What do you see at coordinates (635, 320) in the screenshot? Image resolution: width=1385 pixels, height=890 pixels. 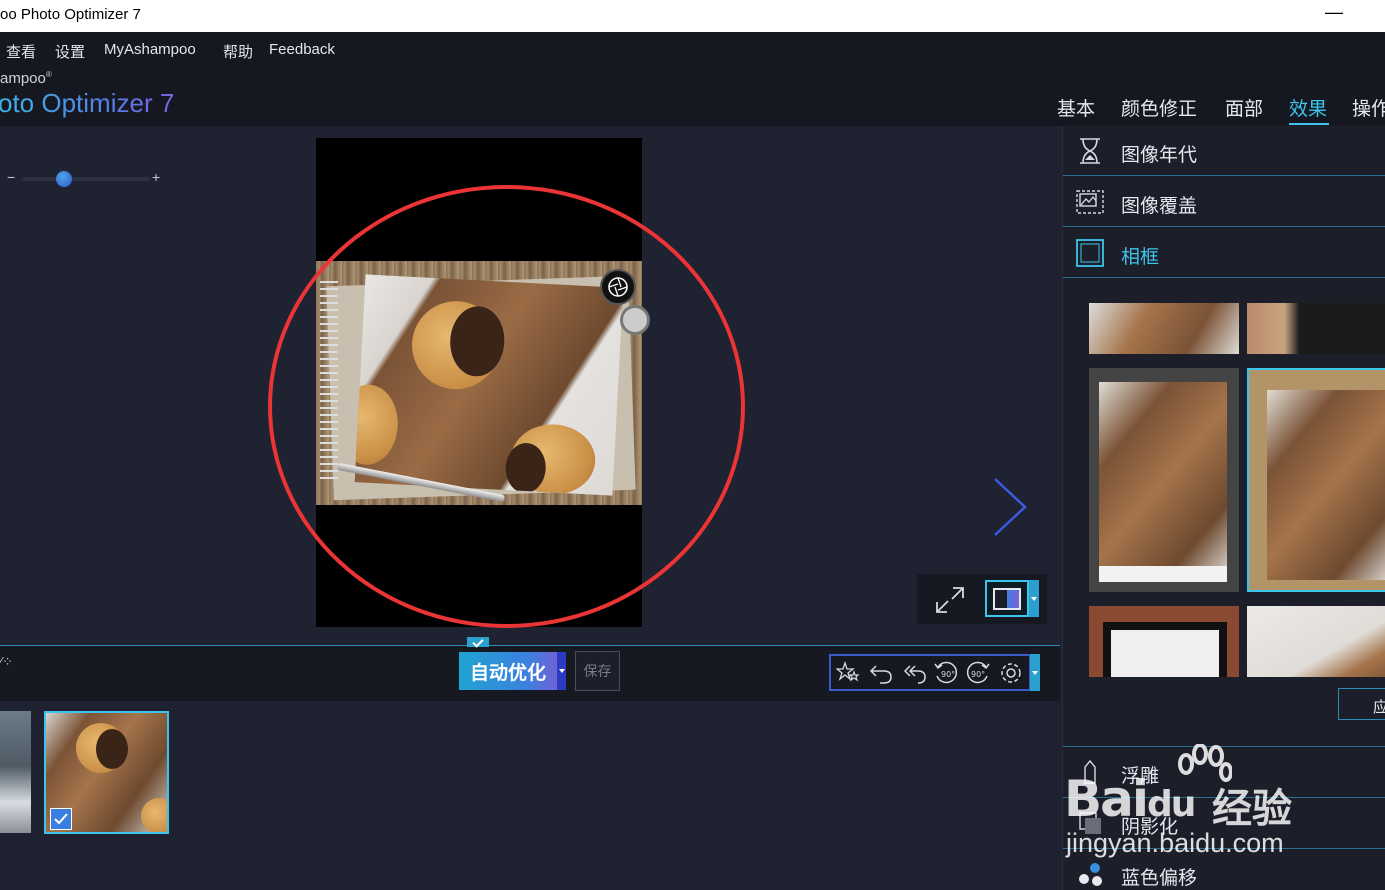 I see `clock-icon` at bounding box center [635, 320].